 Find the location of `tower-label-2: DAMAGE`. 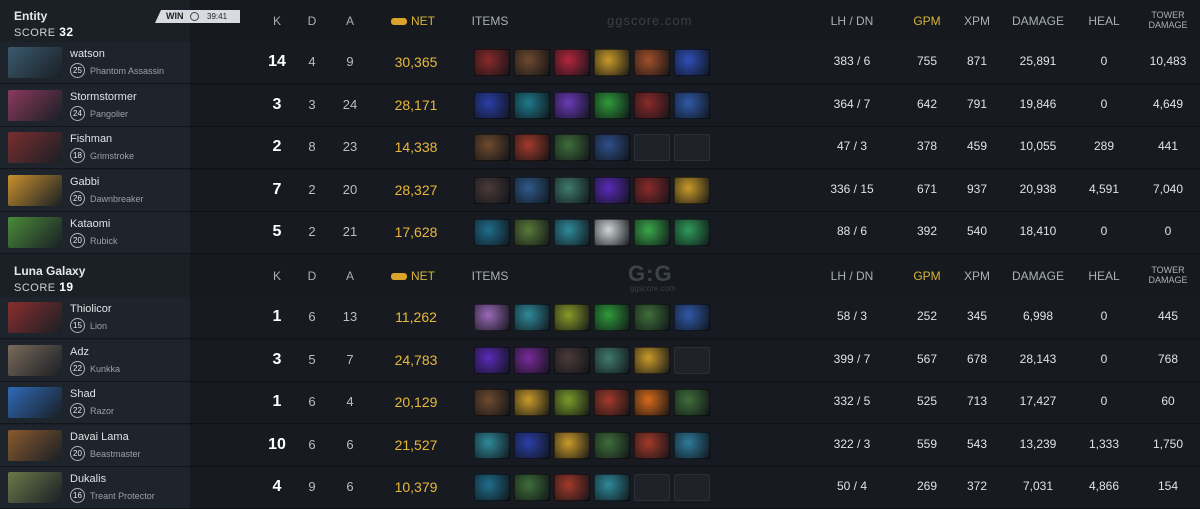

tower-label-2: DAMAGE is located at coordinates (1168, 25).